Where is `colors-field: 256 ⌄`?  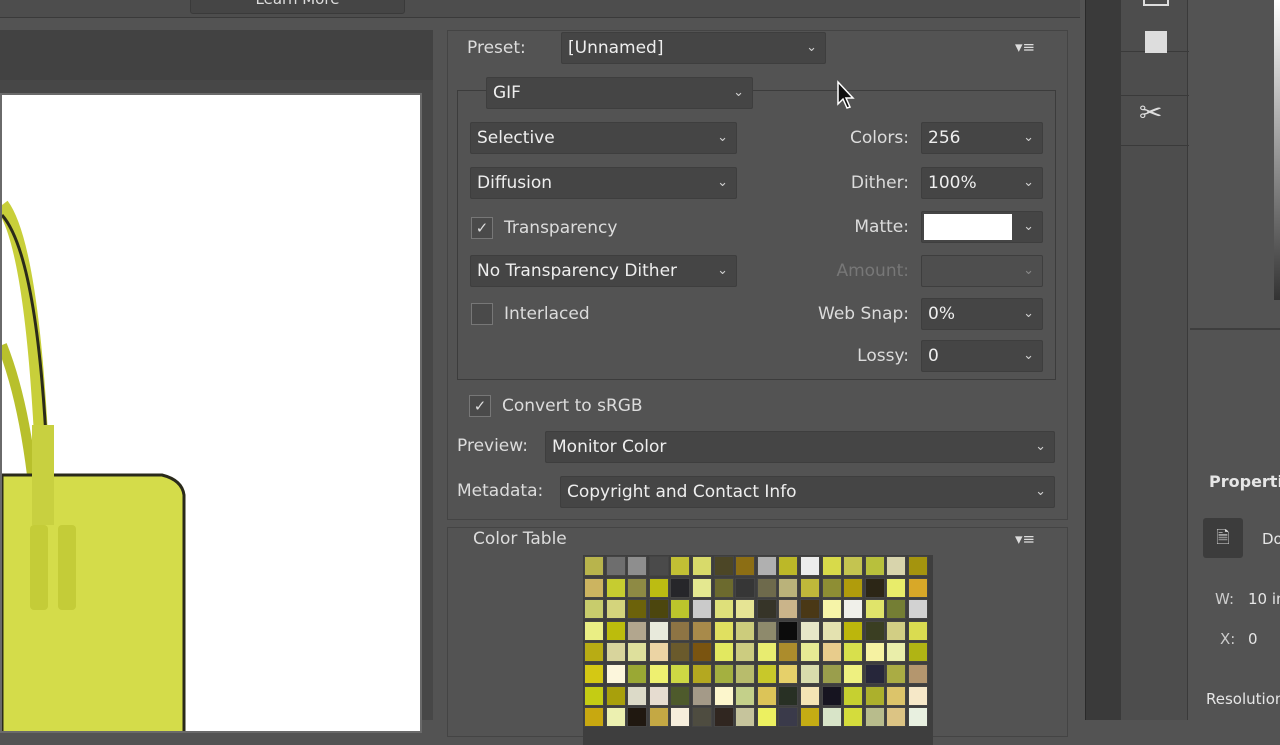
colors-field: 256 ⌄ is located at coordinates (982, 138).